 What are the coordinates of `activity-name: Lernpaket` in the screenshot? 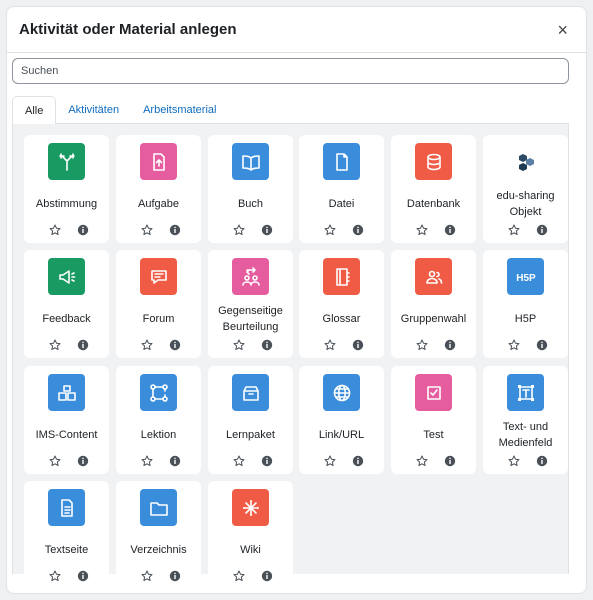 It's located at (250, 435).